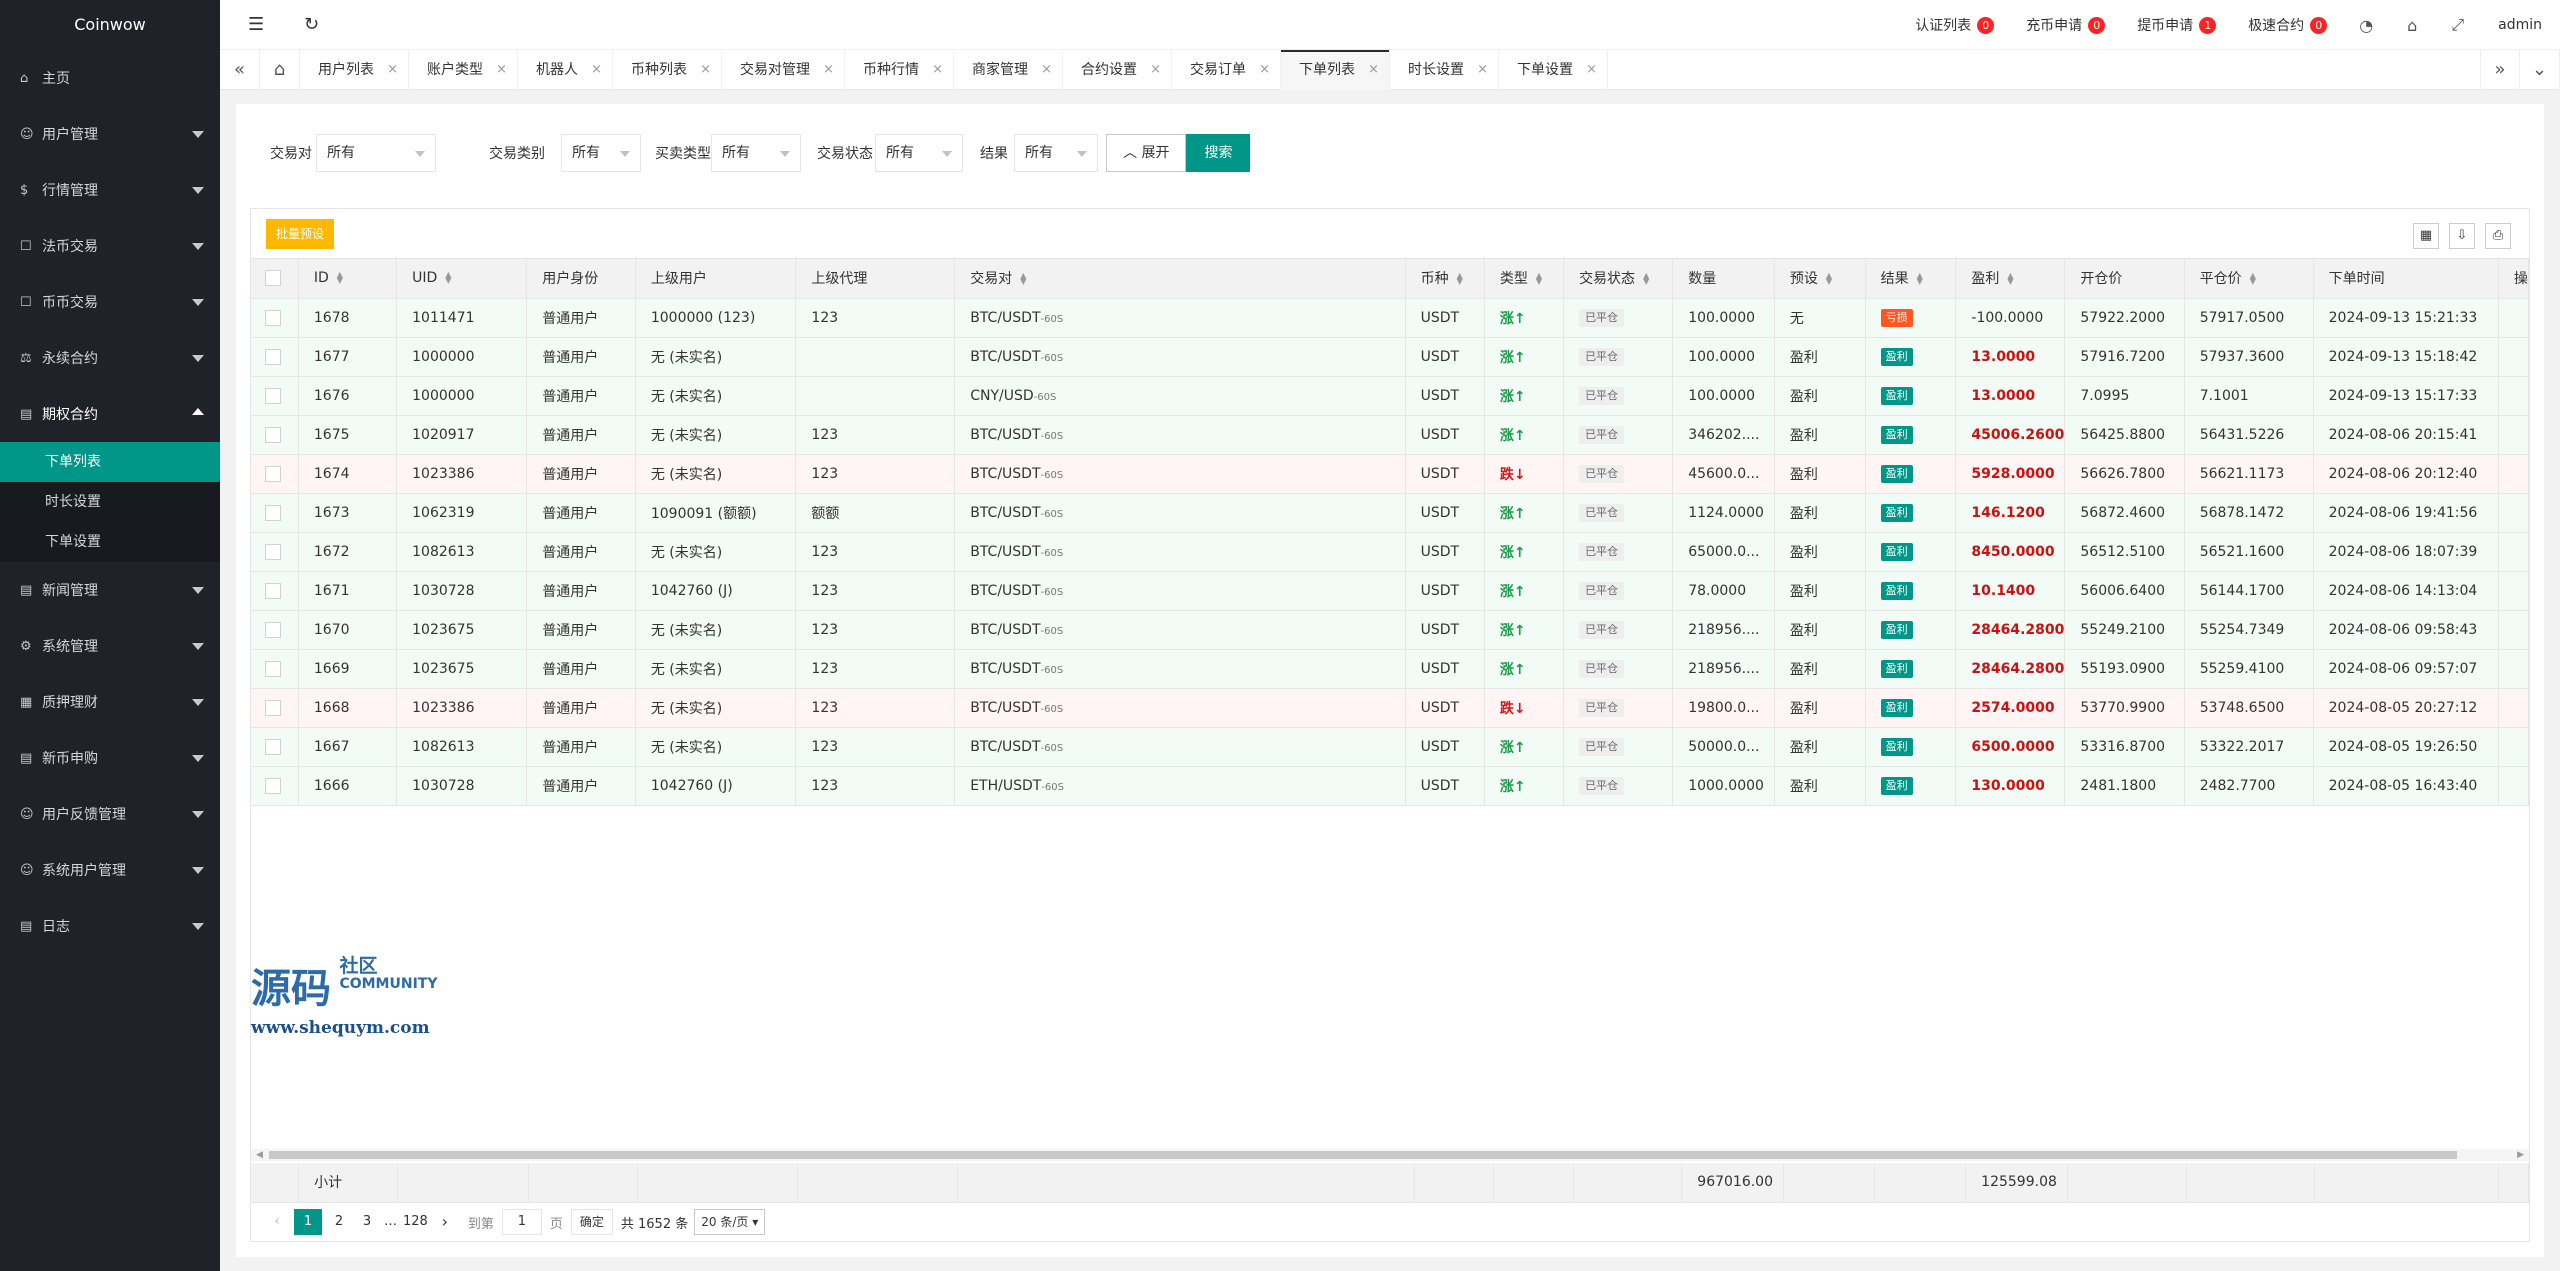 The height and width of the screenshot is (1271, 2560). Describe the element at coordinates (581, 279) in the screenshot. I see `column-header: 用户身份` at that location.